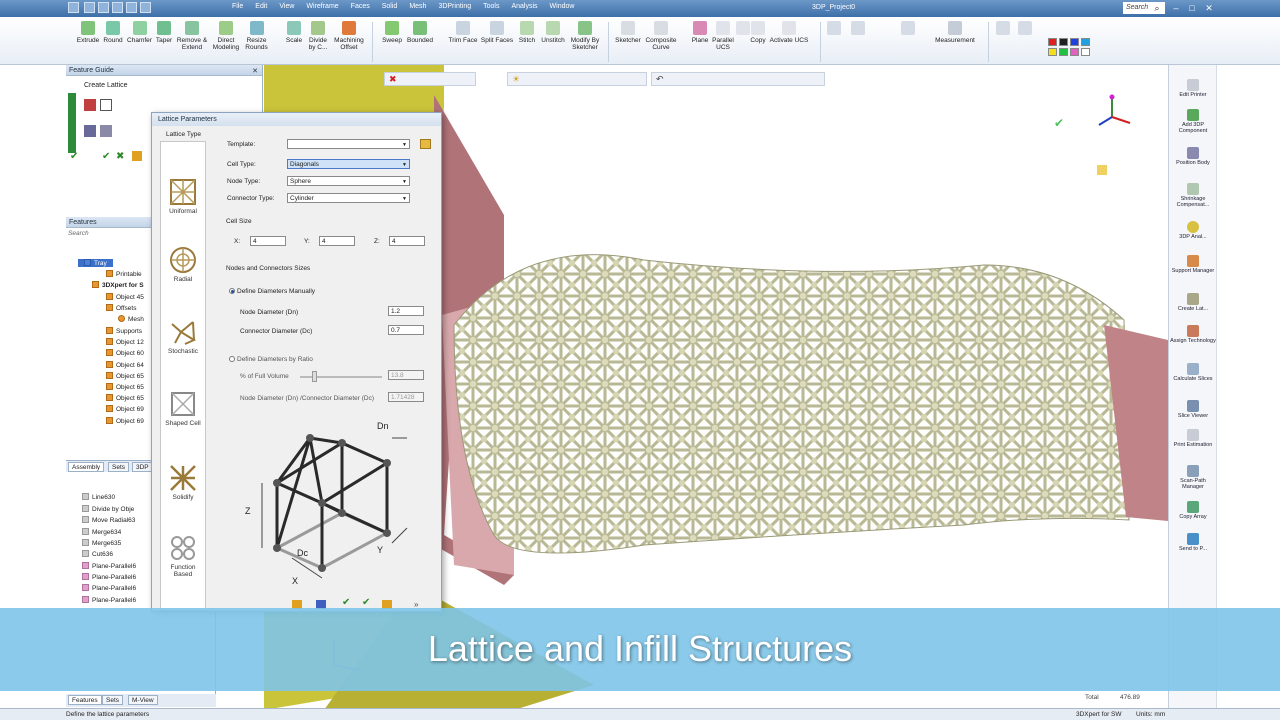  I want to click on tree-item: Printable, so click(124, 274).